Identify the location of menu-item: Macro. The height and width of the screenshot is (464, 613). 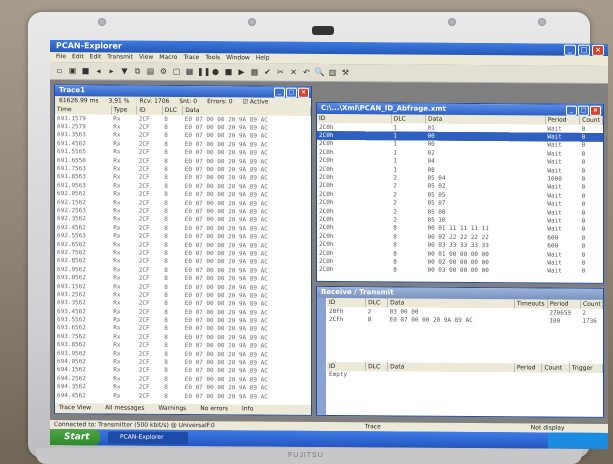
(168, 58).